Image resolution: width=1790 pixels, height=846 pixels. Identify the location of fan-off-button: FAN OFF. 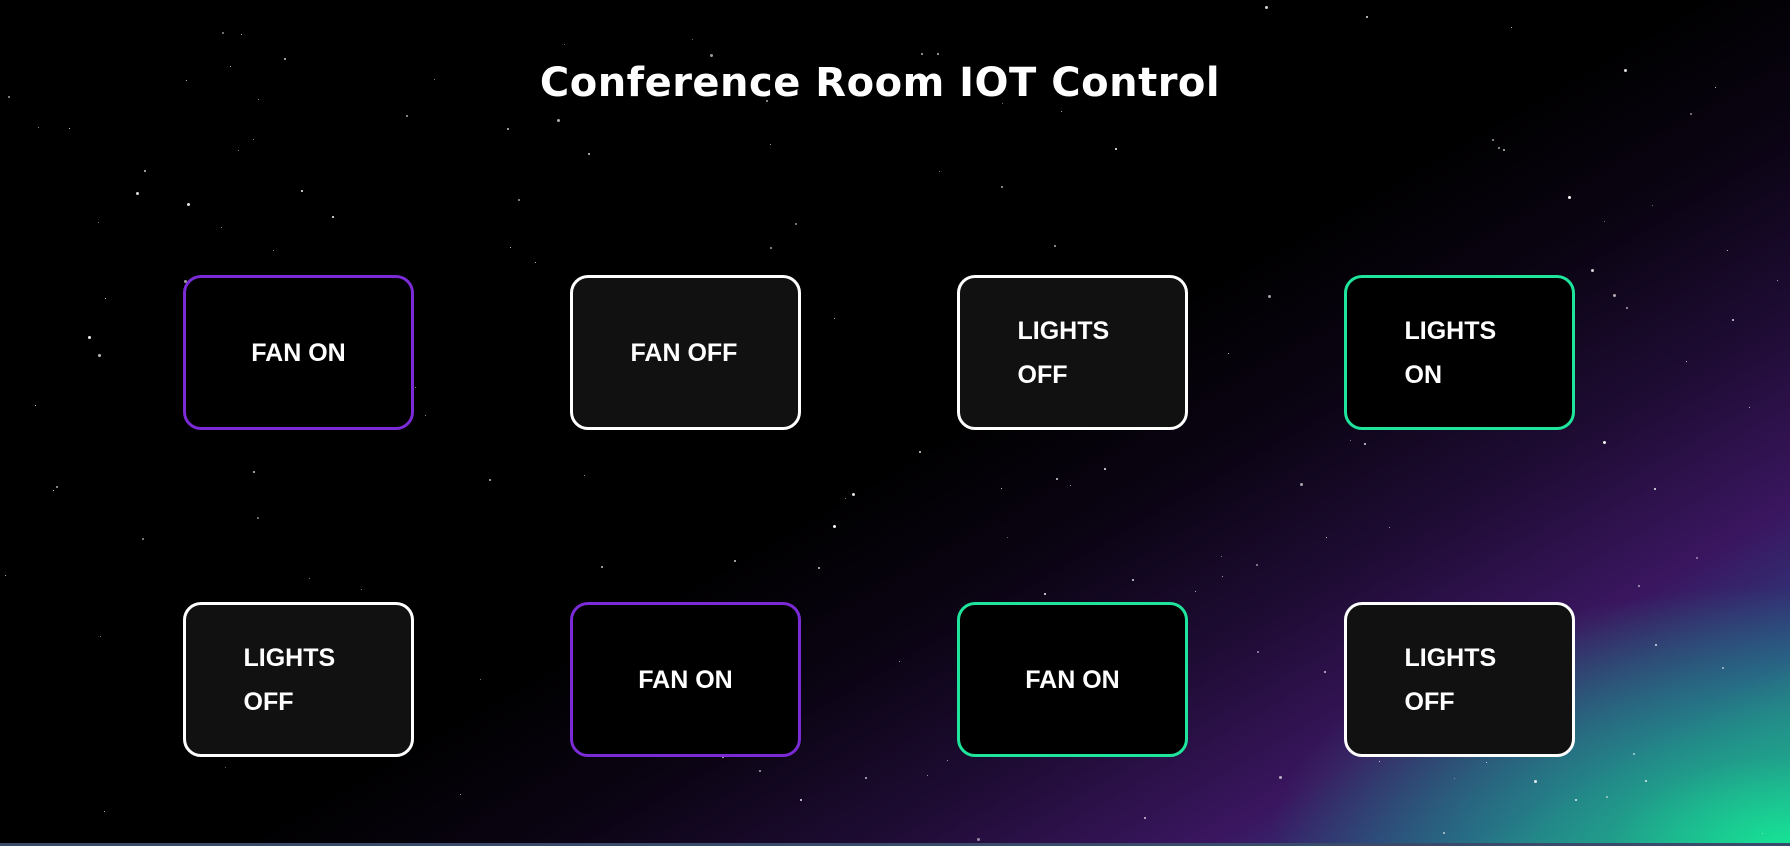
(685, 352).